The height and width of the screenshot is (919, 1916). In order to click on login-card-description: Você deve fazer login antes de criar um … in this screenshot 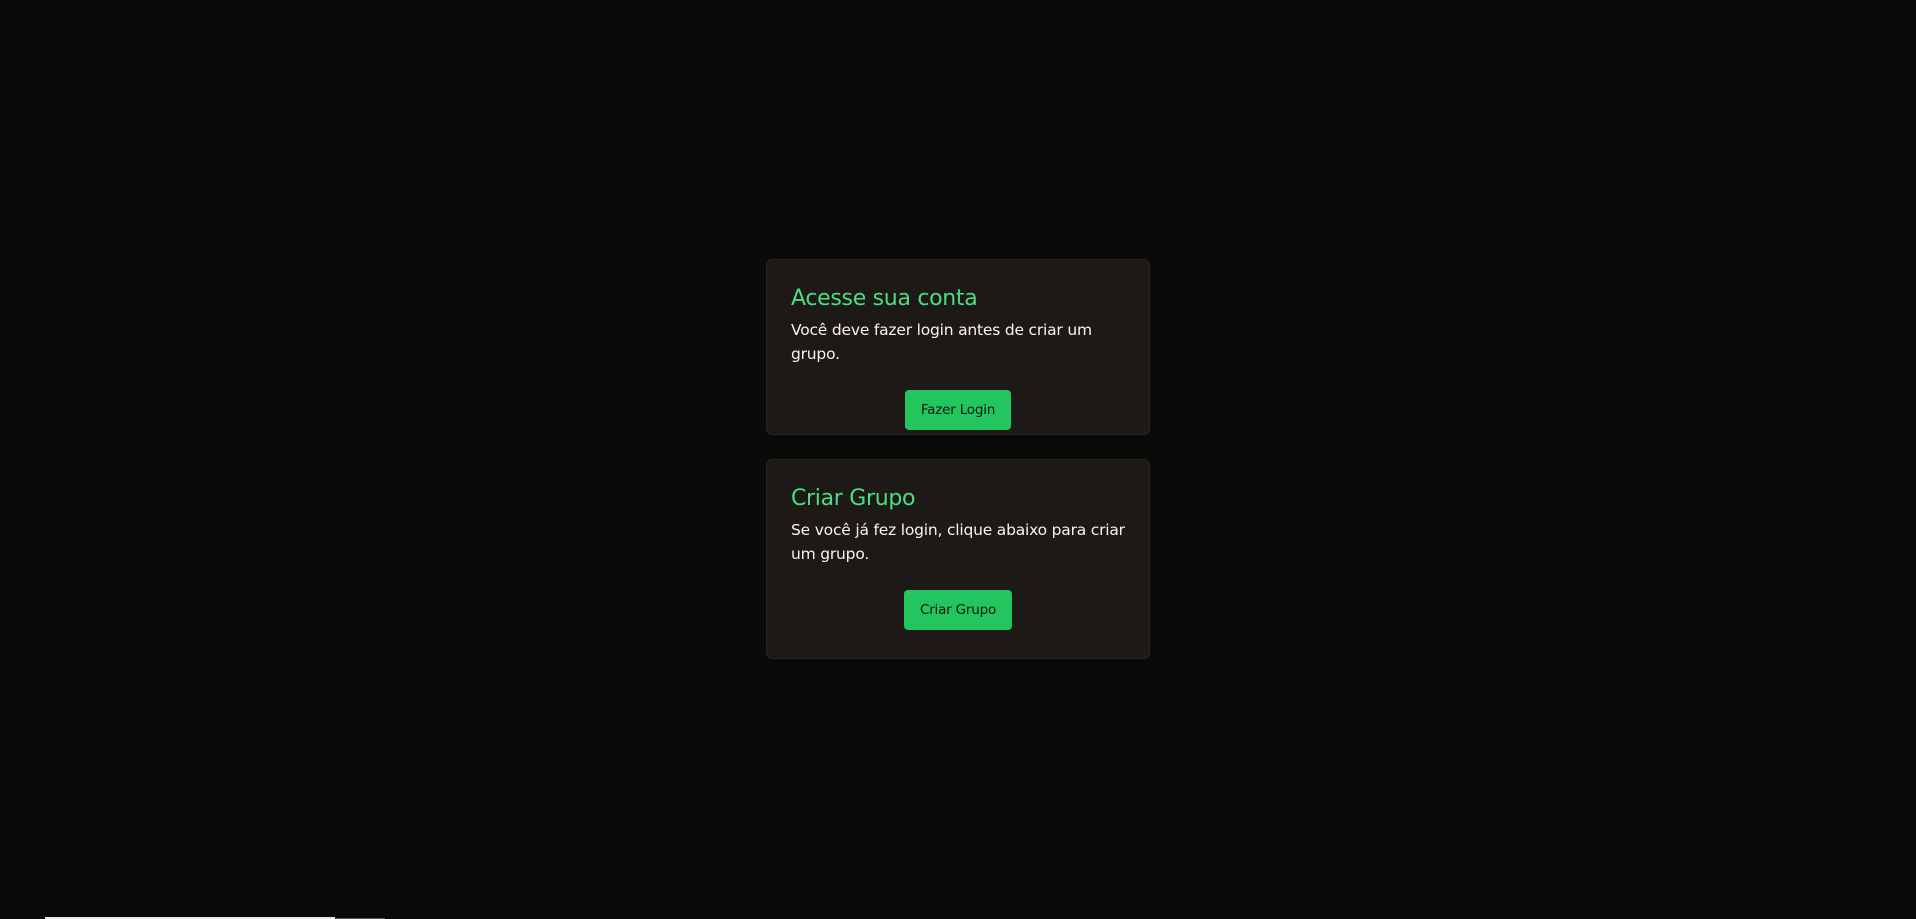, I will do `click(941, 342)`.